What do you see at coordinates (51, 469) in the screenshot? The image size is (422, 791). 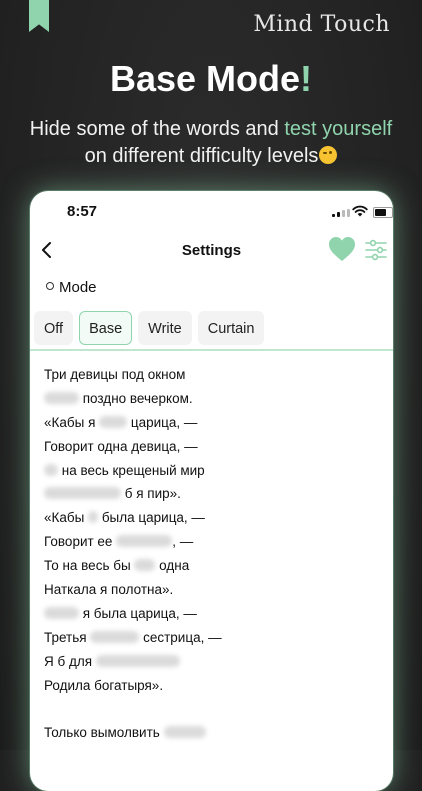 I see `hidden-word: То` at bounding box center [51, 469].